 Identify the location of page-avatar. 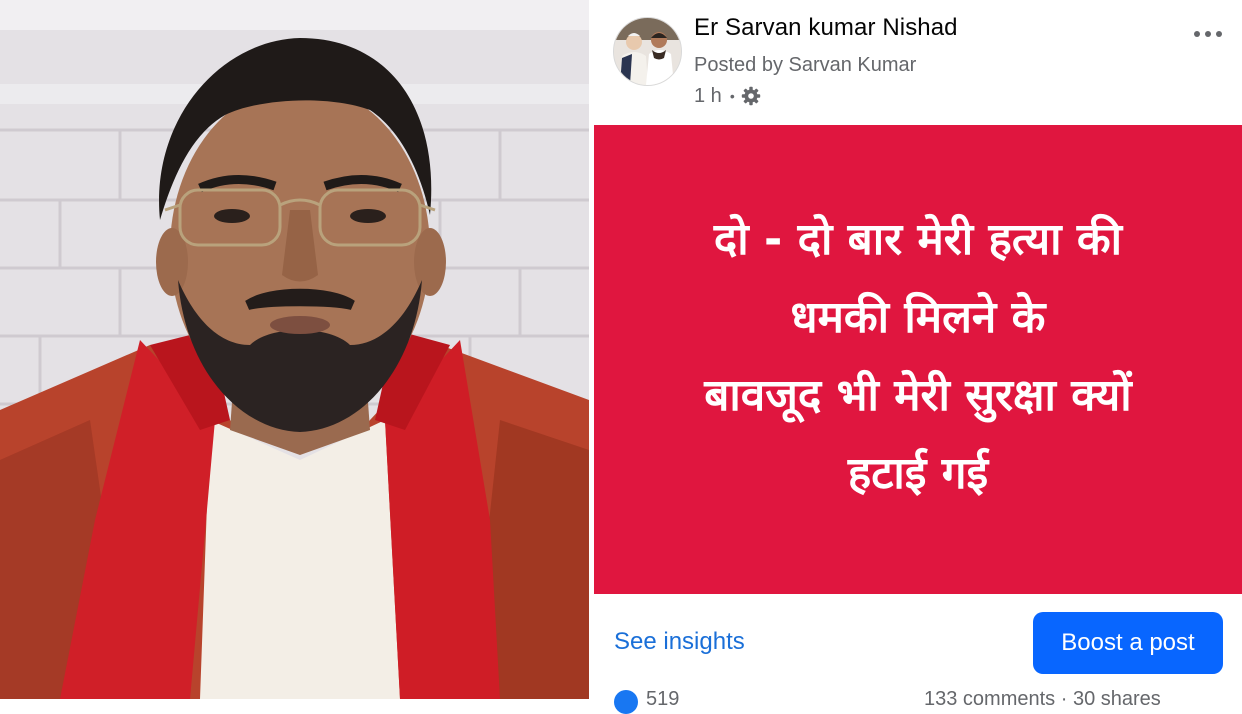
(647, 51).